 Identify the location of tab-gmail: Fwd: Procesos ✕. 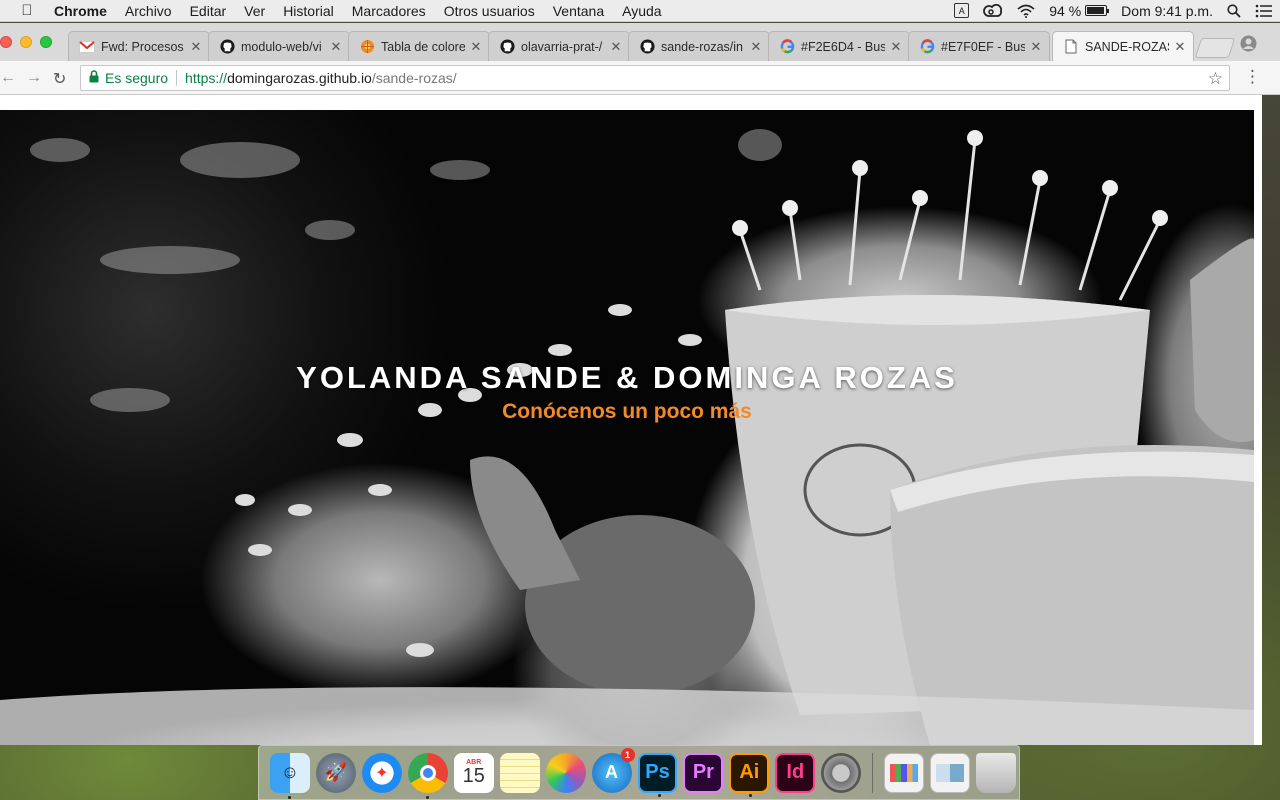
(139, 46).